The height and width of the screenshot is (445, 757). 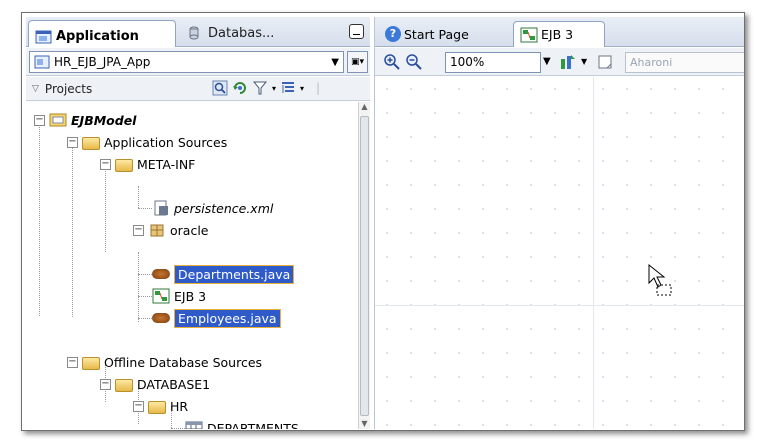 I want to click on diagram-toolbar: 100% ▼ ▼ Aharoni, so click(x=559, y=62).